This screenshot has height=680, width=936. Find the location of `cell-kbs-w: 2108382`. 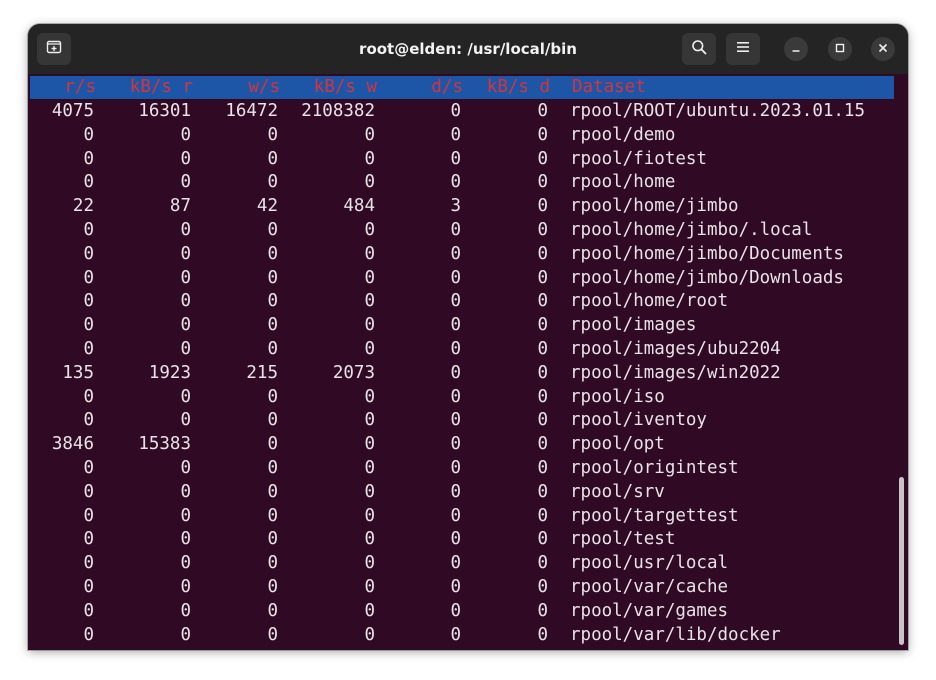

cell-kbs-w: 2108382 is located at coordinates (338, 111).